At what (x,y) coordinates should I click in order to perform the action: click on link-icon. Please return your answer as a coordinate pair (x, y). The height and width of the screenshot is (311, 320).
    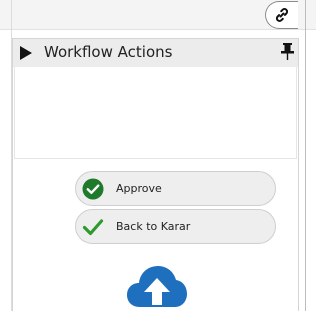
    Looking at the image, I should click on (282, 15).